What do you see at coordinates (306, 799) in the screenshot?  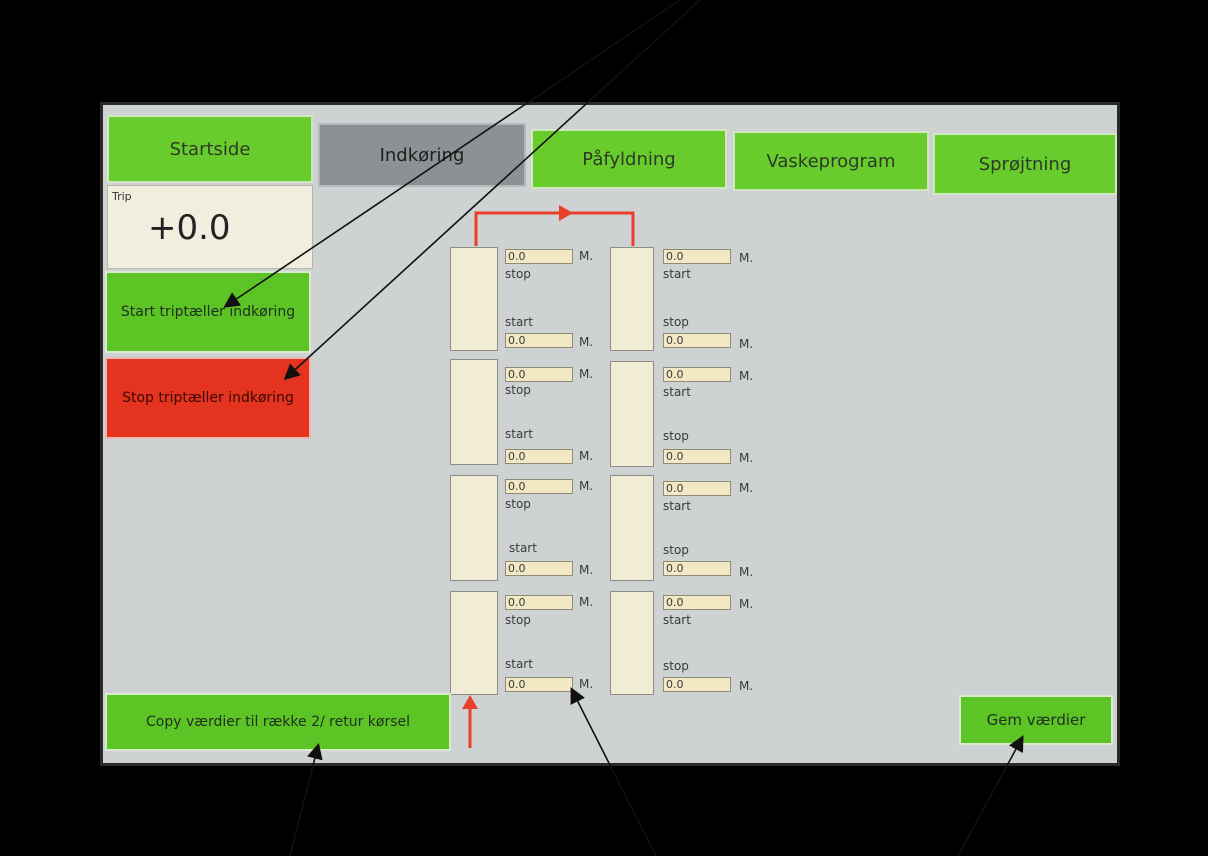 I see `annotation-arrow-copy` at bounding box center [306, 799].